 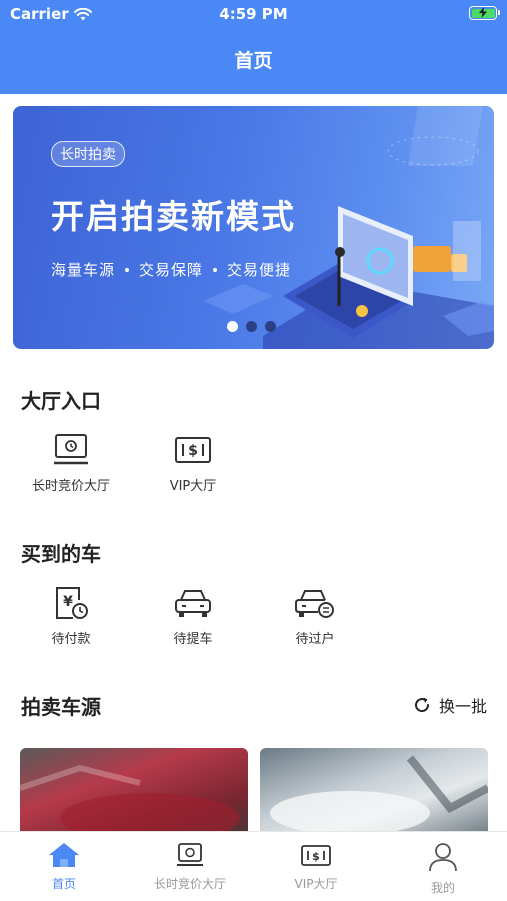 What do you see at coordinates (462, 706) in the screenshot?
I see `refresh-label: 换一批` at bounding box center [462, 706].